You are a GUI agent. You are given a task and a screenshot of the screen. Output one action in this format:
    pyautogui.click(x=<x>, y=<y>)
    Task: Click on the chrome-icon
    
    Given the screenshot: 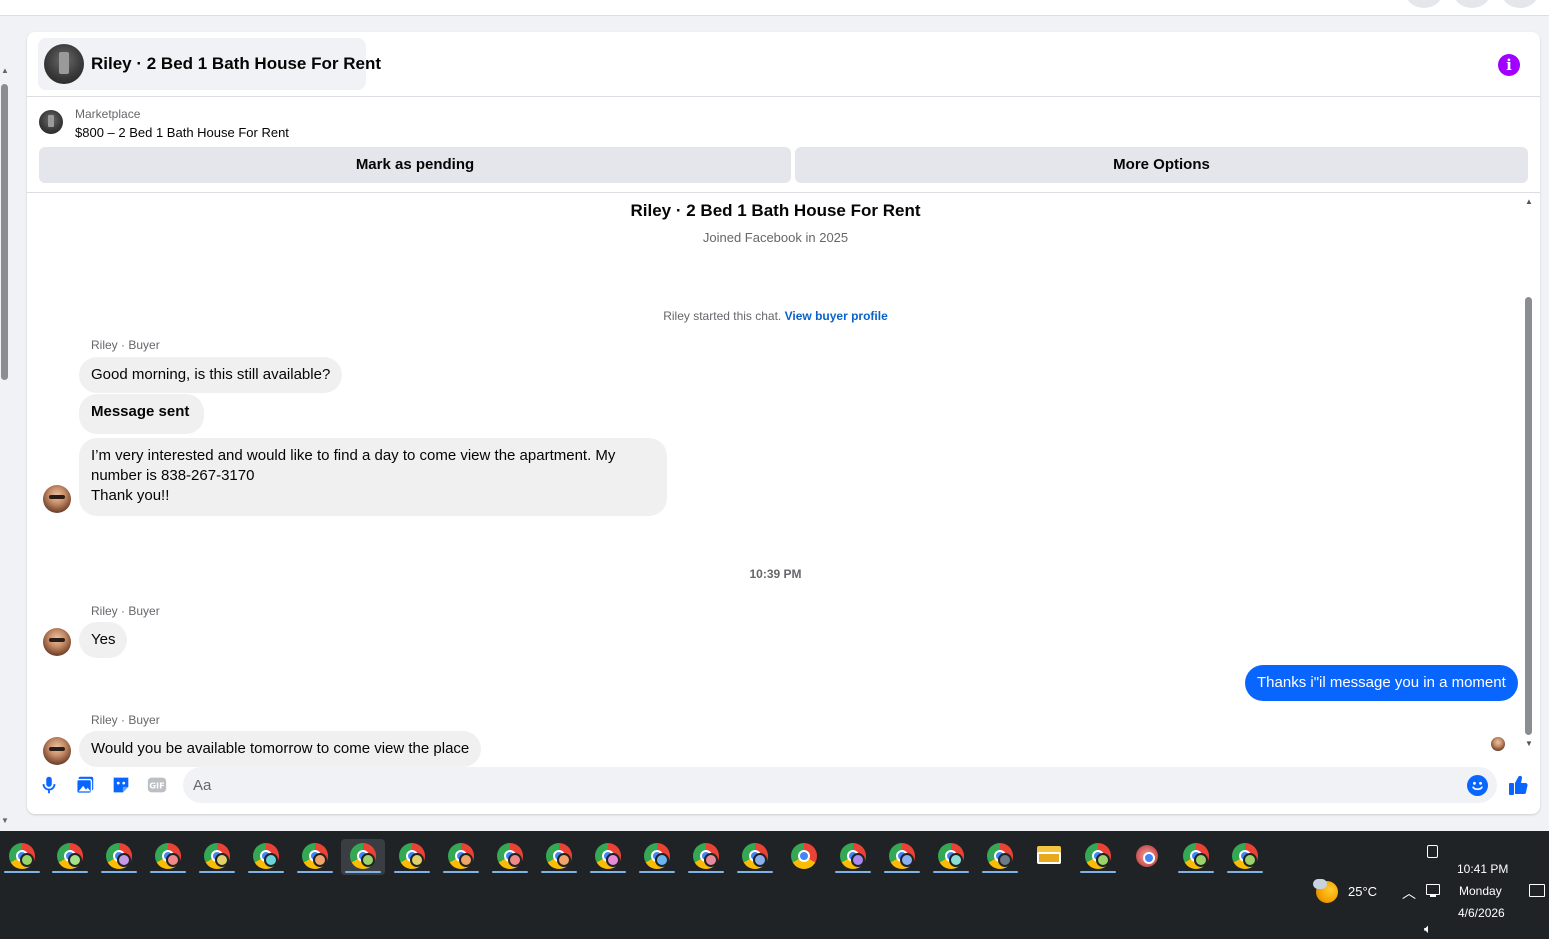 What is the action you would take?
    pyautogui.click(x=804, y=856)
    